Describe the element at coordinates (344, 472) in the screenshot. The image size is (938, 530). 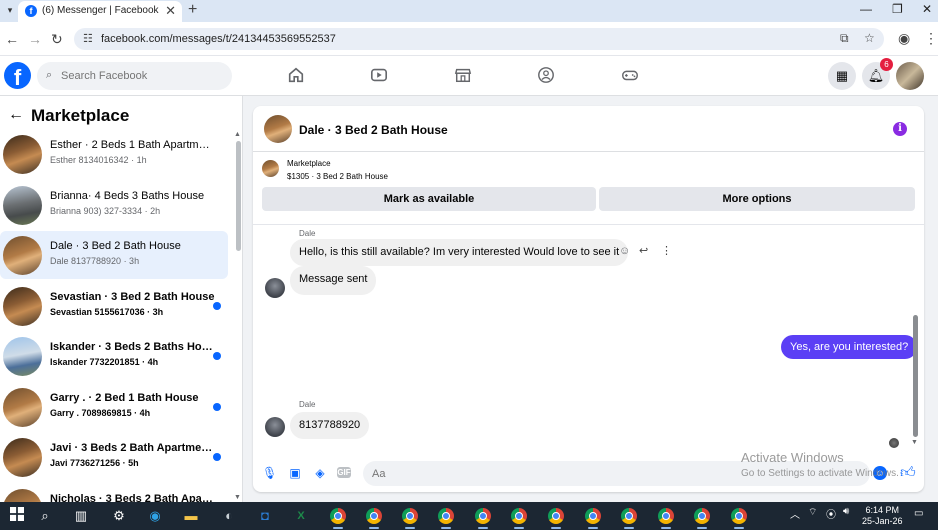
I see `gif-icon: GIF` at that location.